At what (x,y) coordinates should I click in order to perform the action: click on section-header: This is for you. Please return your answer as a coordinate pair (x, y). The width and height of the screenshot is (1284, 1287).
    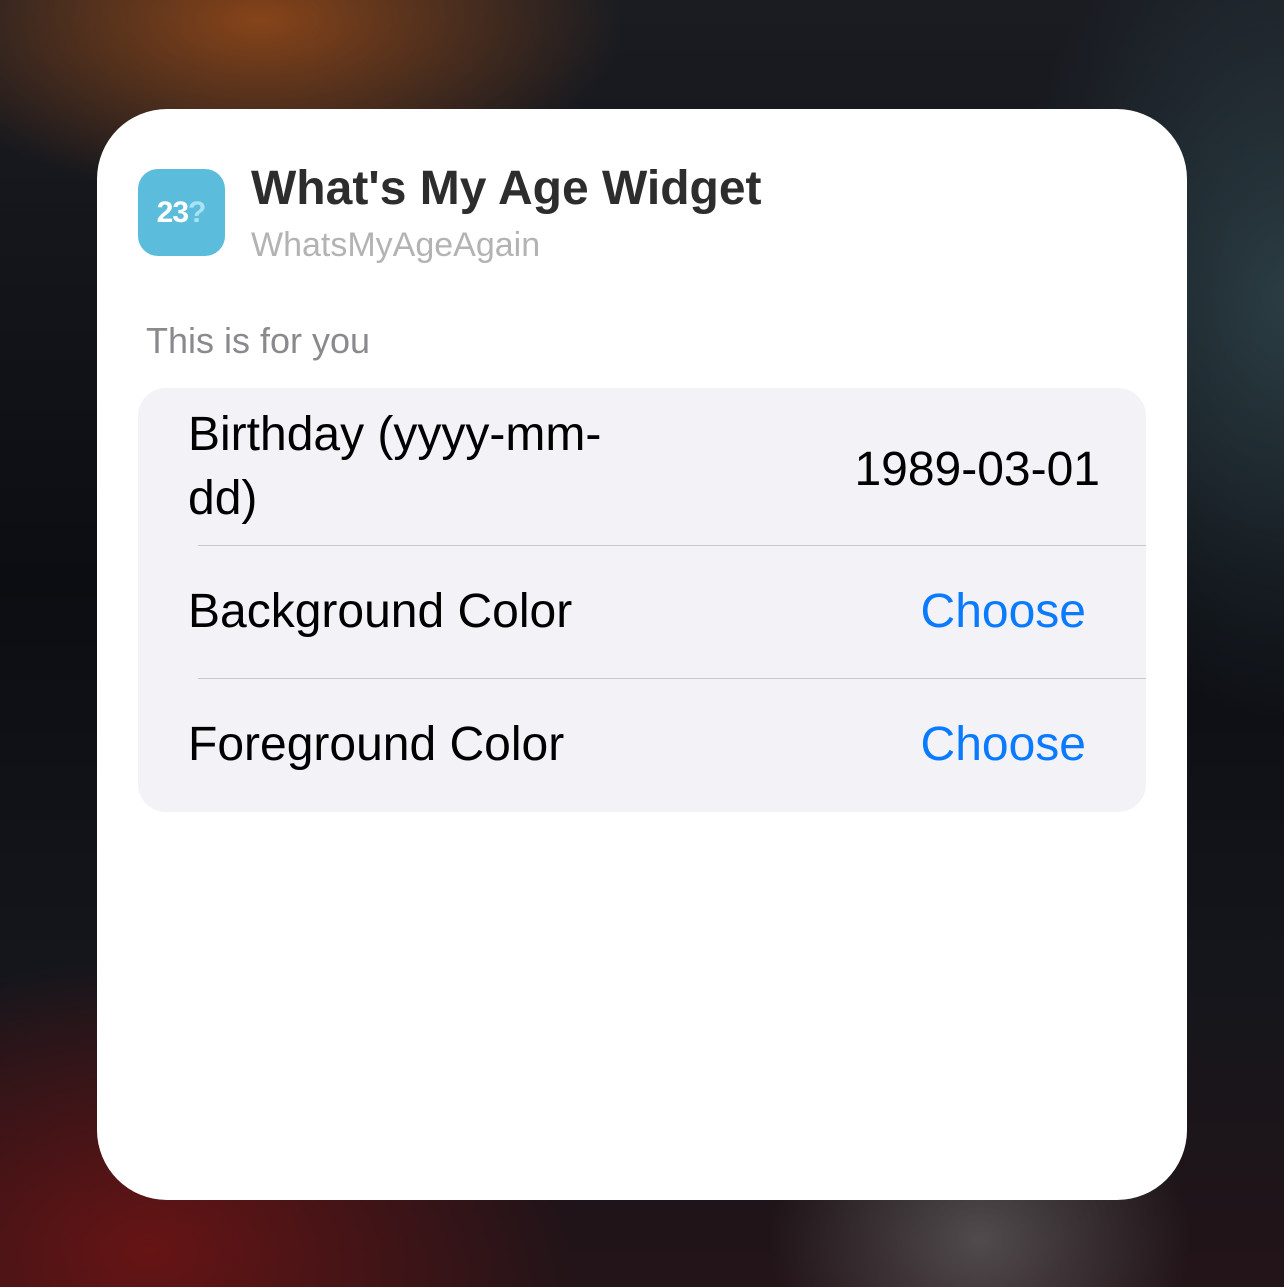
    Looking at the image, I should click on (258, 340).